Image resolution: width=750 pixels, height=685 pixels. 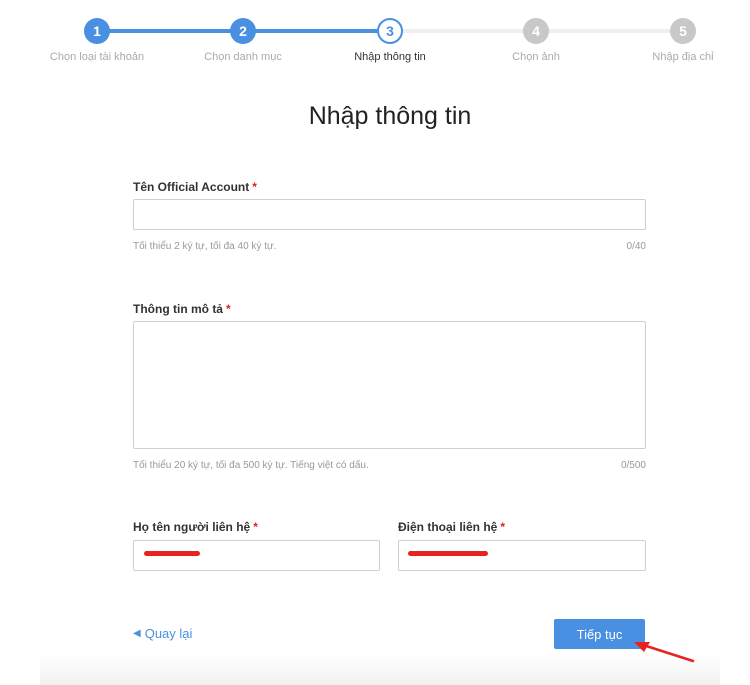 What do you see at coordinates (380, 670) in the screenshot?
I see `footer-shadow` at bounding box center [380, 670].